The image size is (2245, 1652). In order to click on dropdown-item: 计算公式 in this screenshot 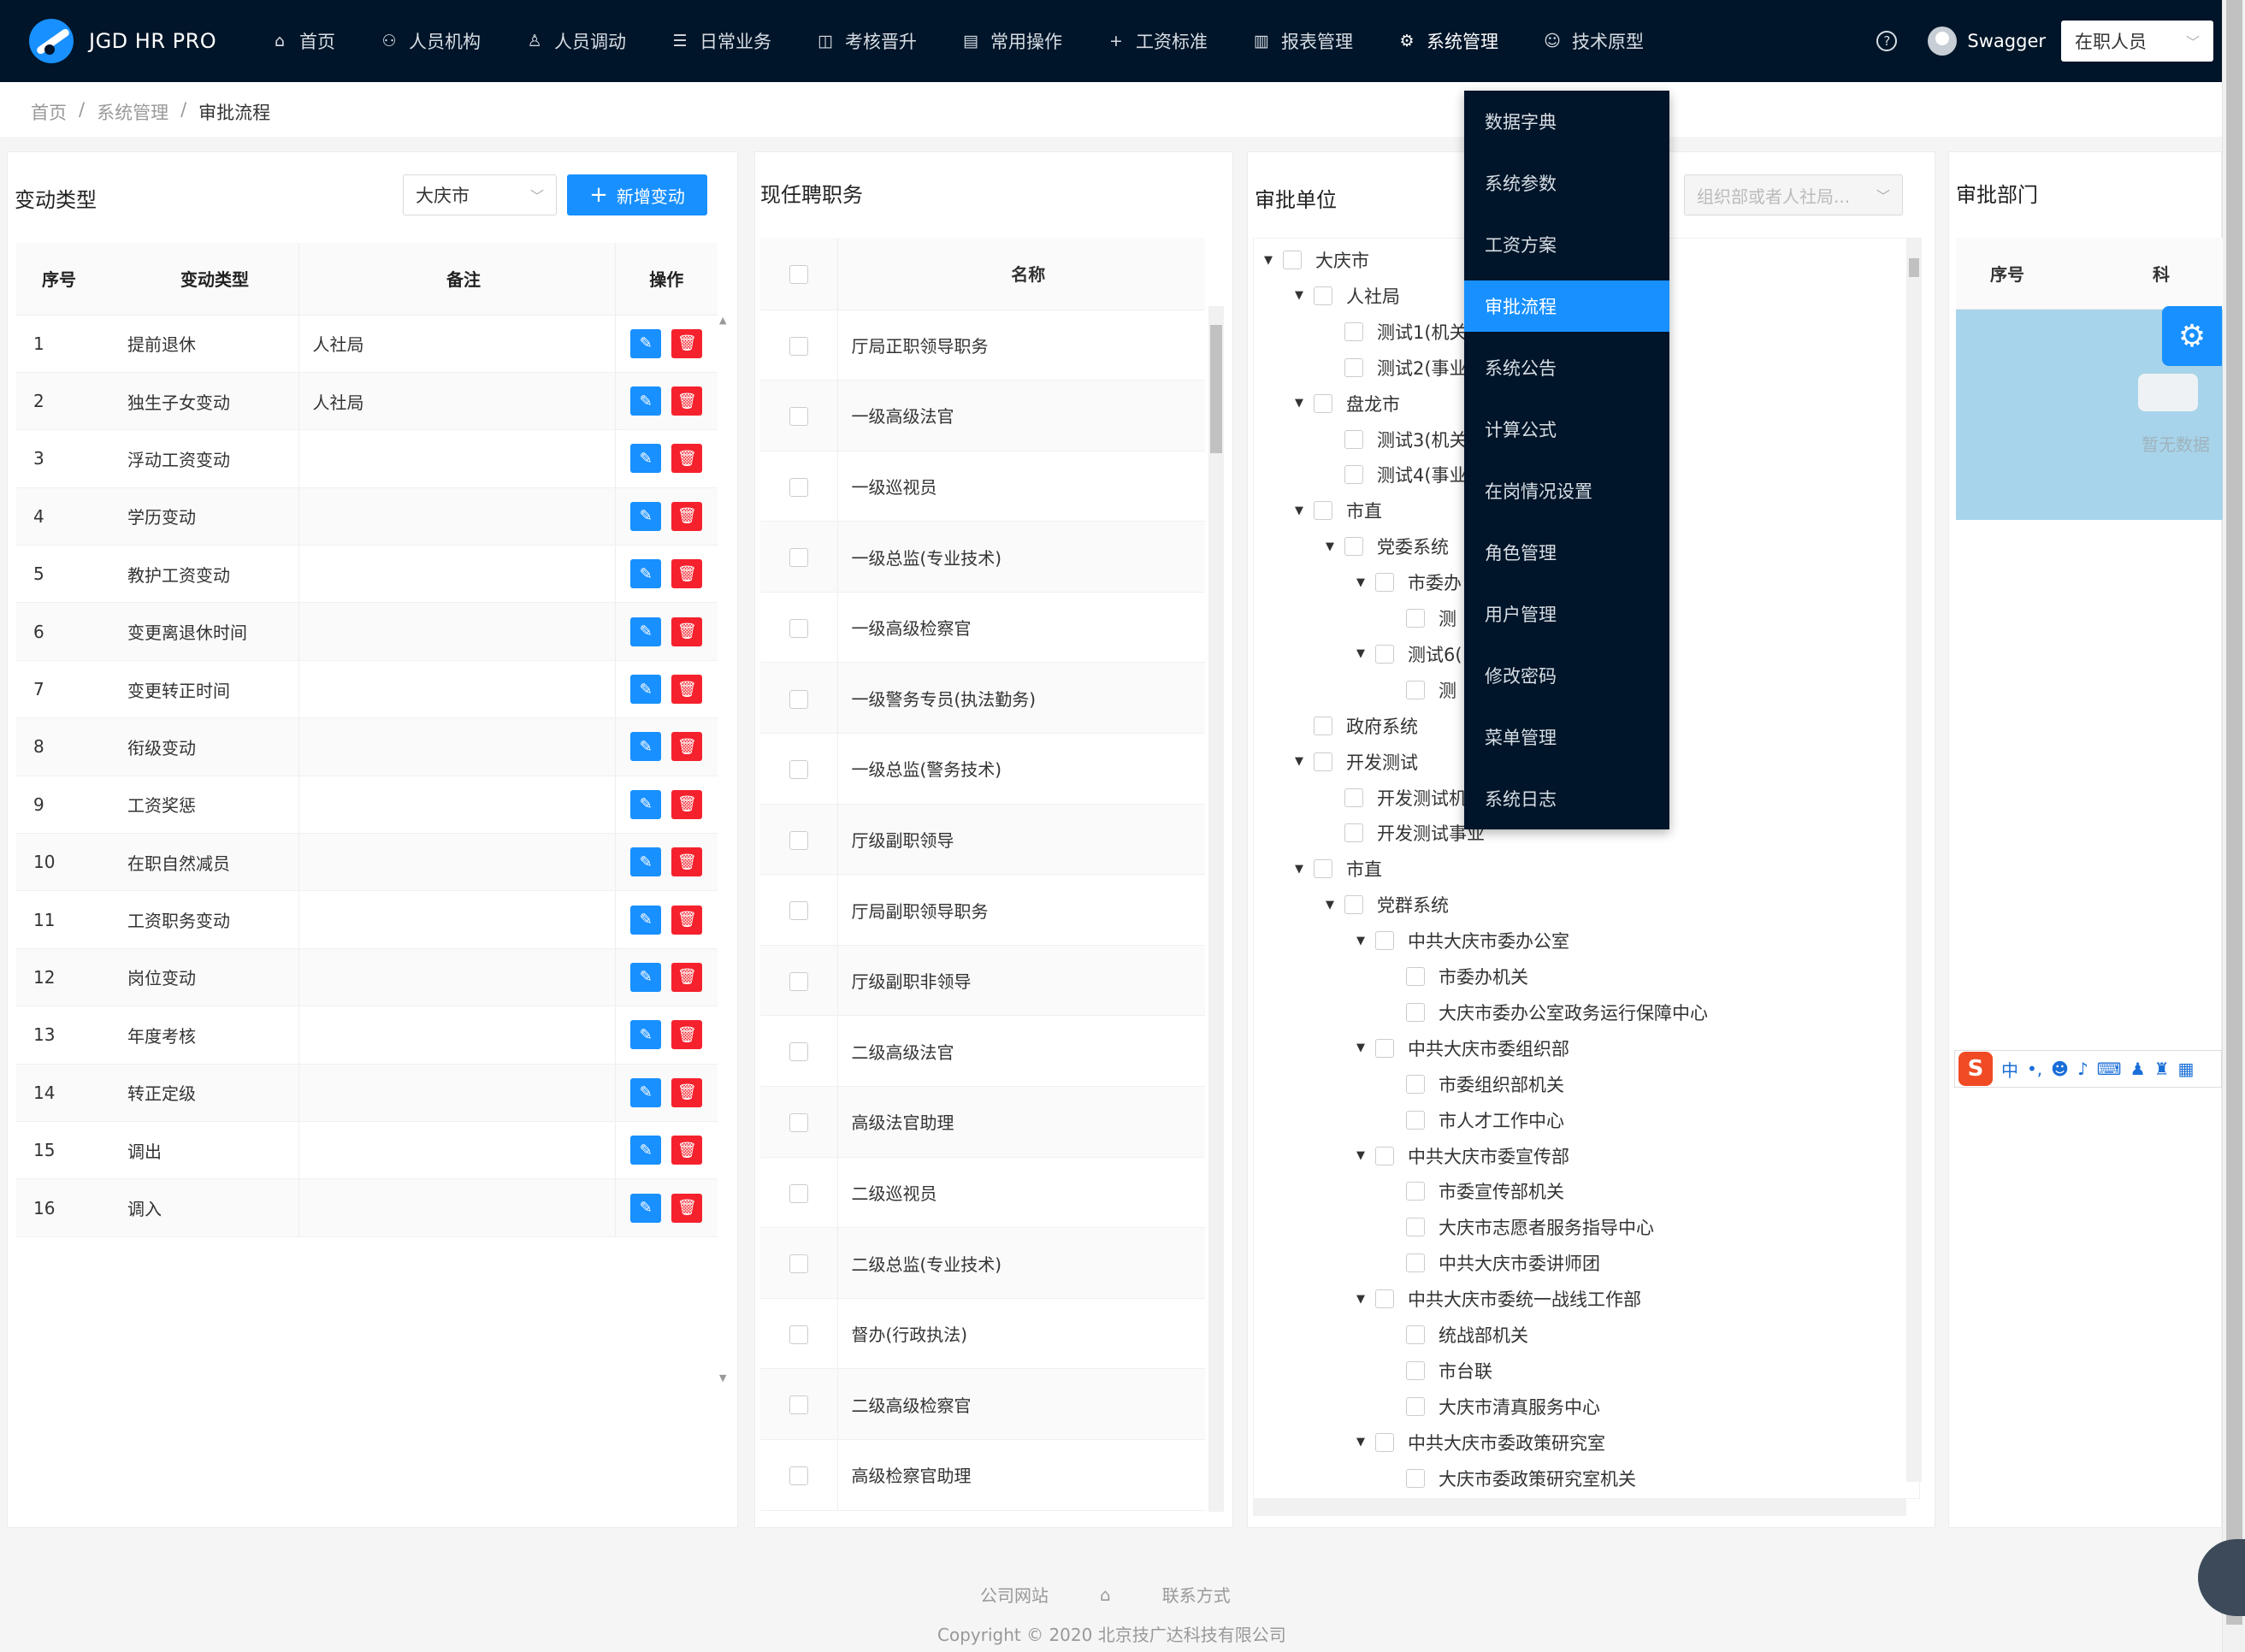, I will do `click(1566, 429)`.